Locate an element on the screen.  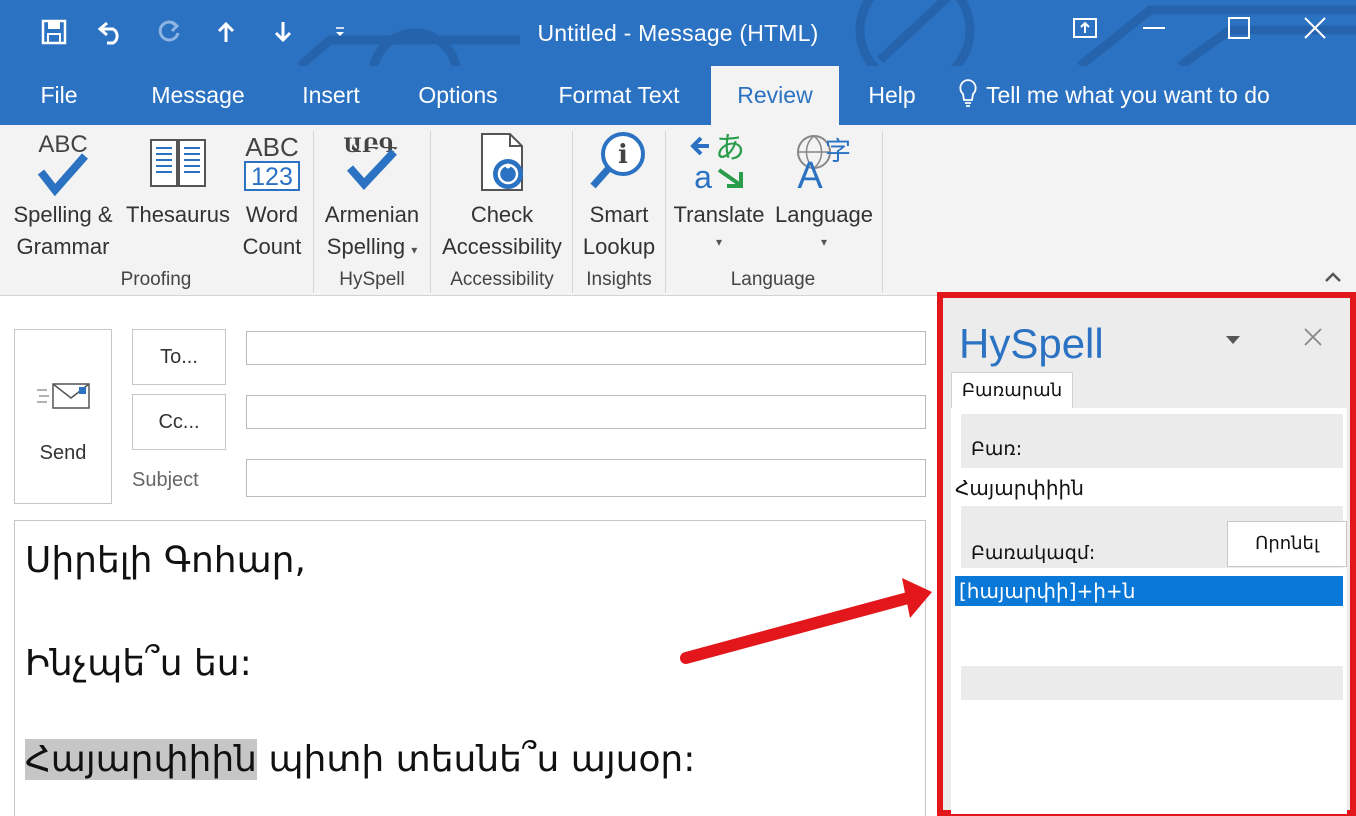
armenian-spelling-icon: ԱԲԳ is located at coordinates (372, 164).